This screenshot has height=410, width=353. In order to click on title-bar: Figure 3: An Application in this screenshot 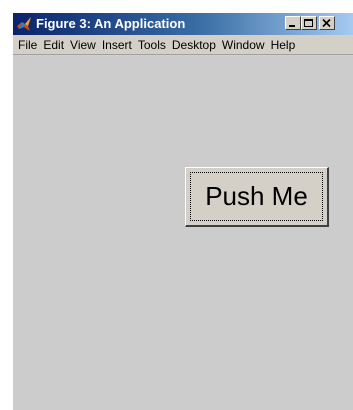, I will do `click(183, 24)`.